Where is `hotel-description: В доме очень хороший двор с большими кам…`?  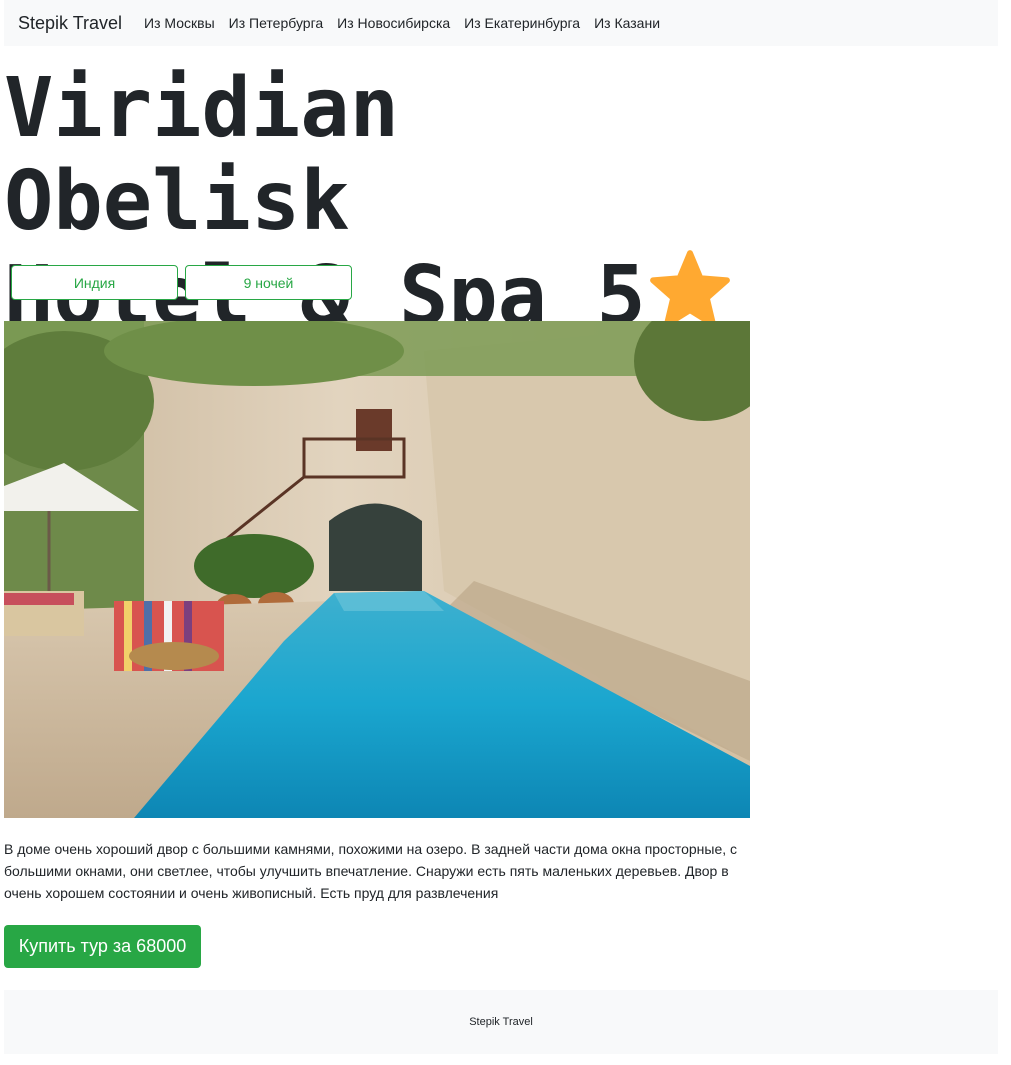
hotel-description: В доме очень хороший двор с большими кам… is located at coordinates (371, 871).